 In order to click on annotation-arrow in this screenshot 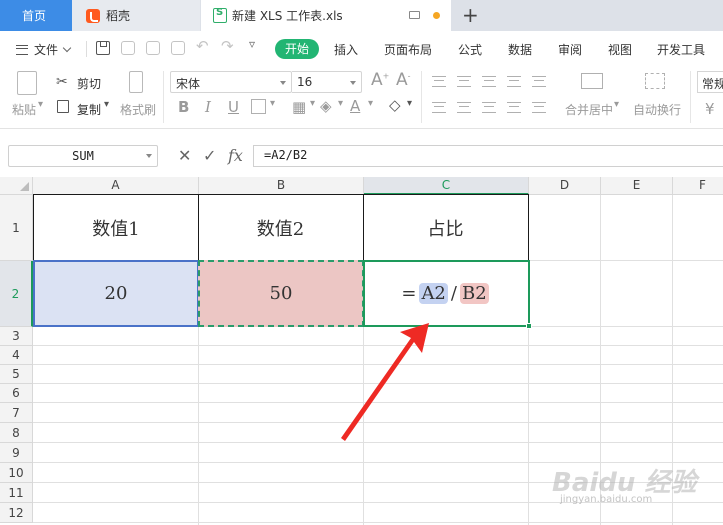, I will do `click(385, 382)`.